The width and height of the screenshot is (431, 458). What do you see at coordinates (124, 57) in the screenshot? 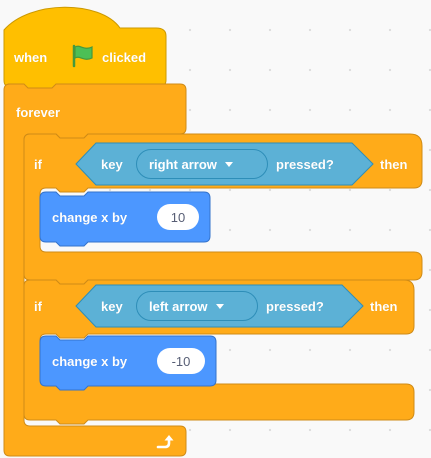
I see `clicked-label: clicked` at bounding box center [124, 57].